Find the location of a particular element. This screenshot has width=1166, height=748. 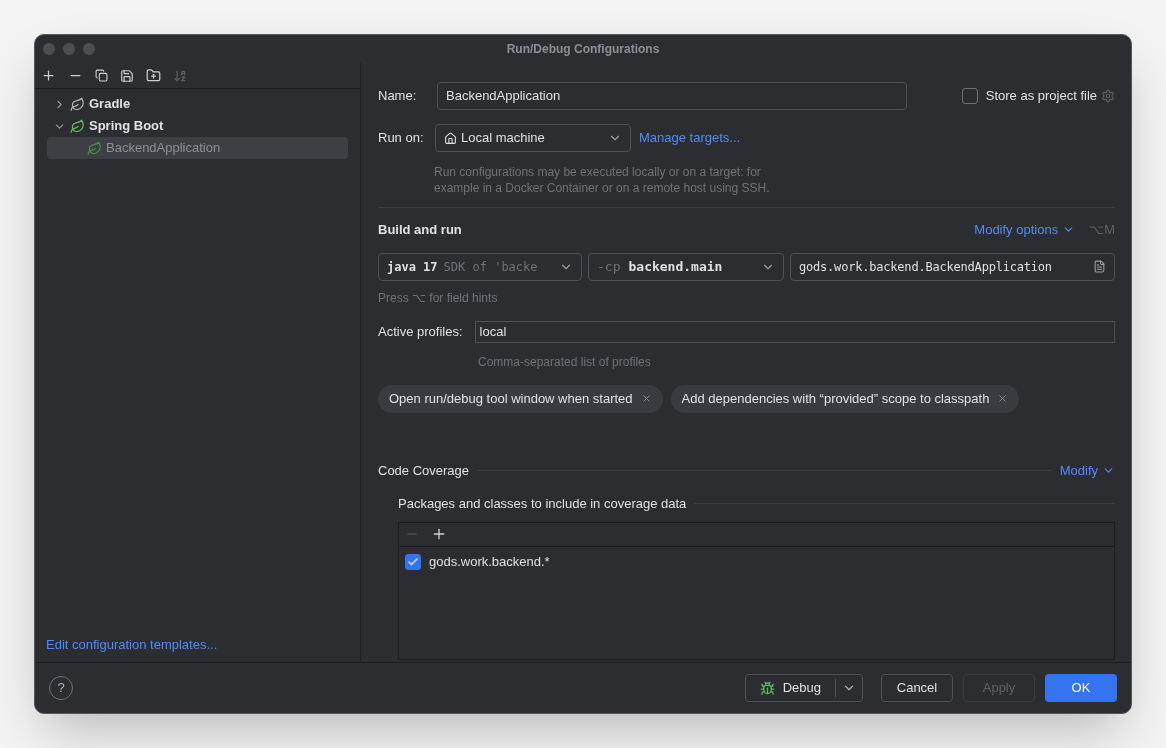

option-chip: Add dependencies with “provided” scope to classpath is located at coordinates (845, 398).